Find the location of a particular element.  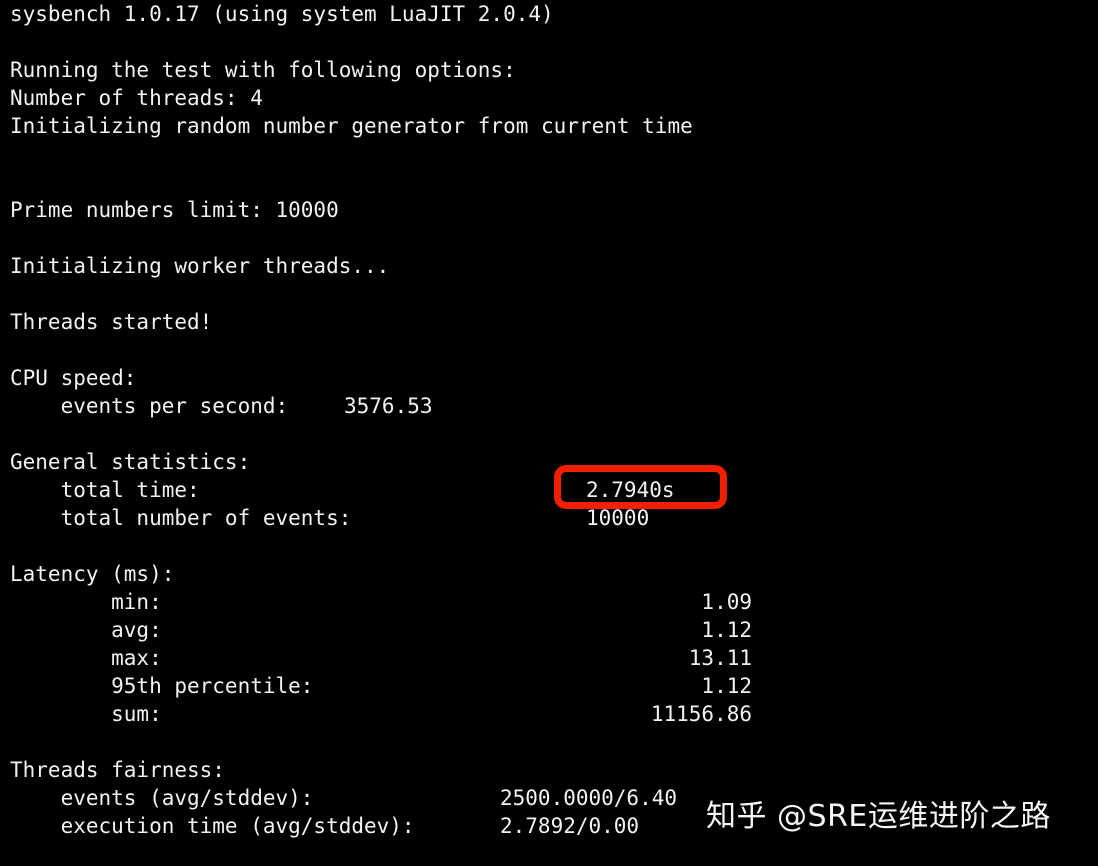

total-number-of-events-label: total number of events: is located at coordinates (181, 518).